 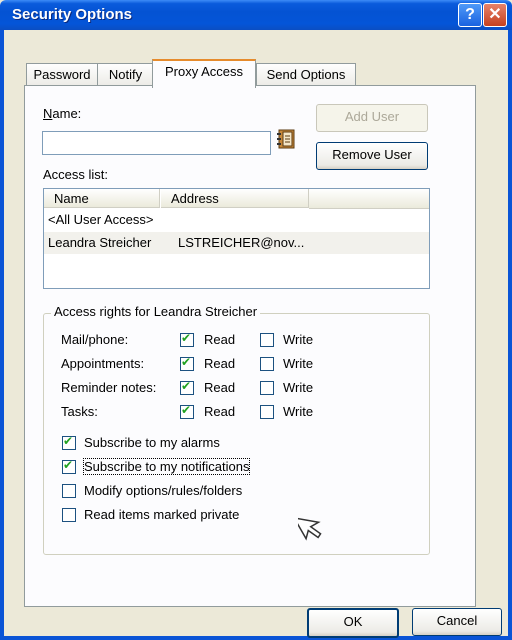 What do you see at coordinates (495, 15) in the screenshot?
I see `close-button: ✕` at bounding box center [495, 15].